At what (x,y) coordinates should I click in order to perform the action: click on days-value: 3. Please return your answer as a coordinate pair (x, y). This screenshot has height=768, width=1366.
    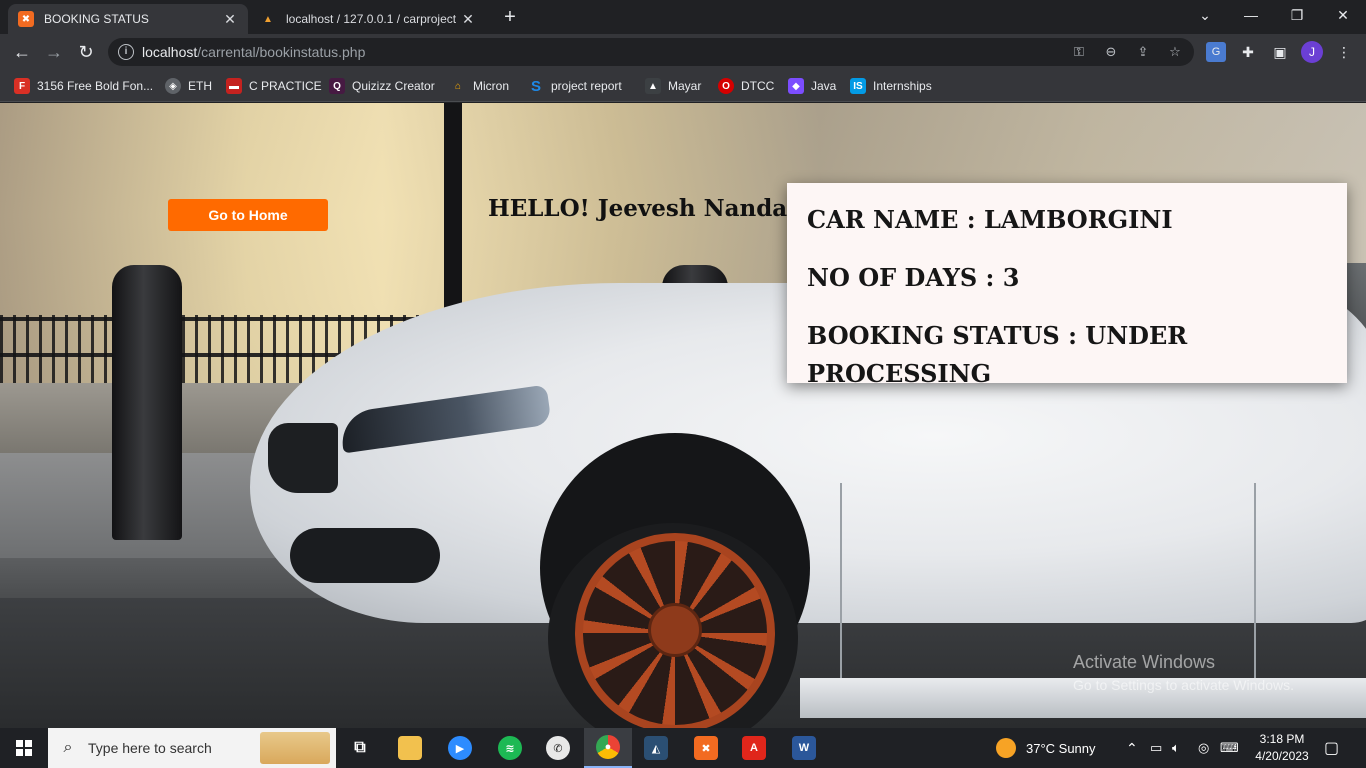
    Looking at the image, I should click on (1011, 277).